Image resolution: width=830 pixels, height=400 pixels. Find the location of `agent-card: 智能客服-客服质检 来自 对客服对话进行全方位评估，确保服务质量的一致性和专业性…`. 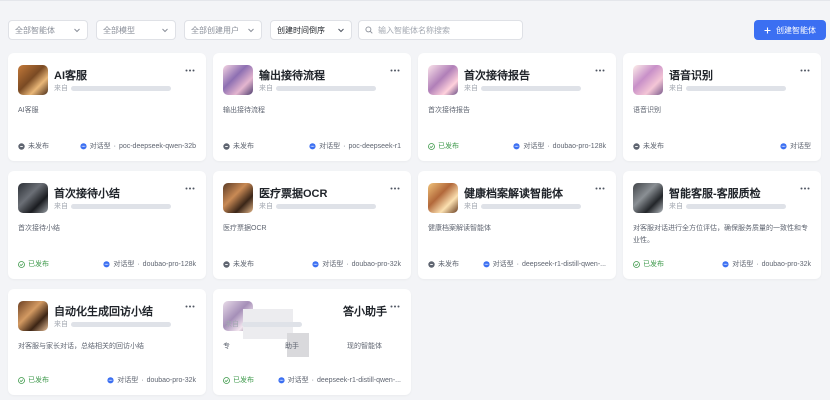

agent-card: 智能客服-客服质检 来自 对客服对话进行全方位评估，确保服务质量的一致性和专业性… is located at coordinates (722, 225).